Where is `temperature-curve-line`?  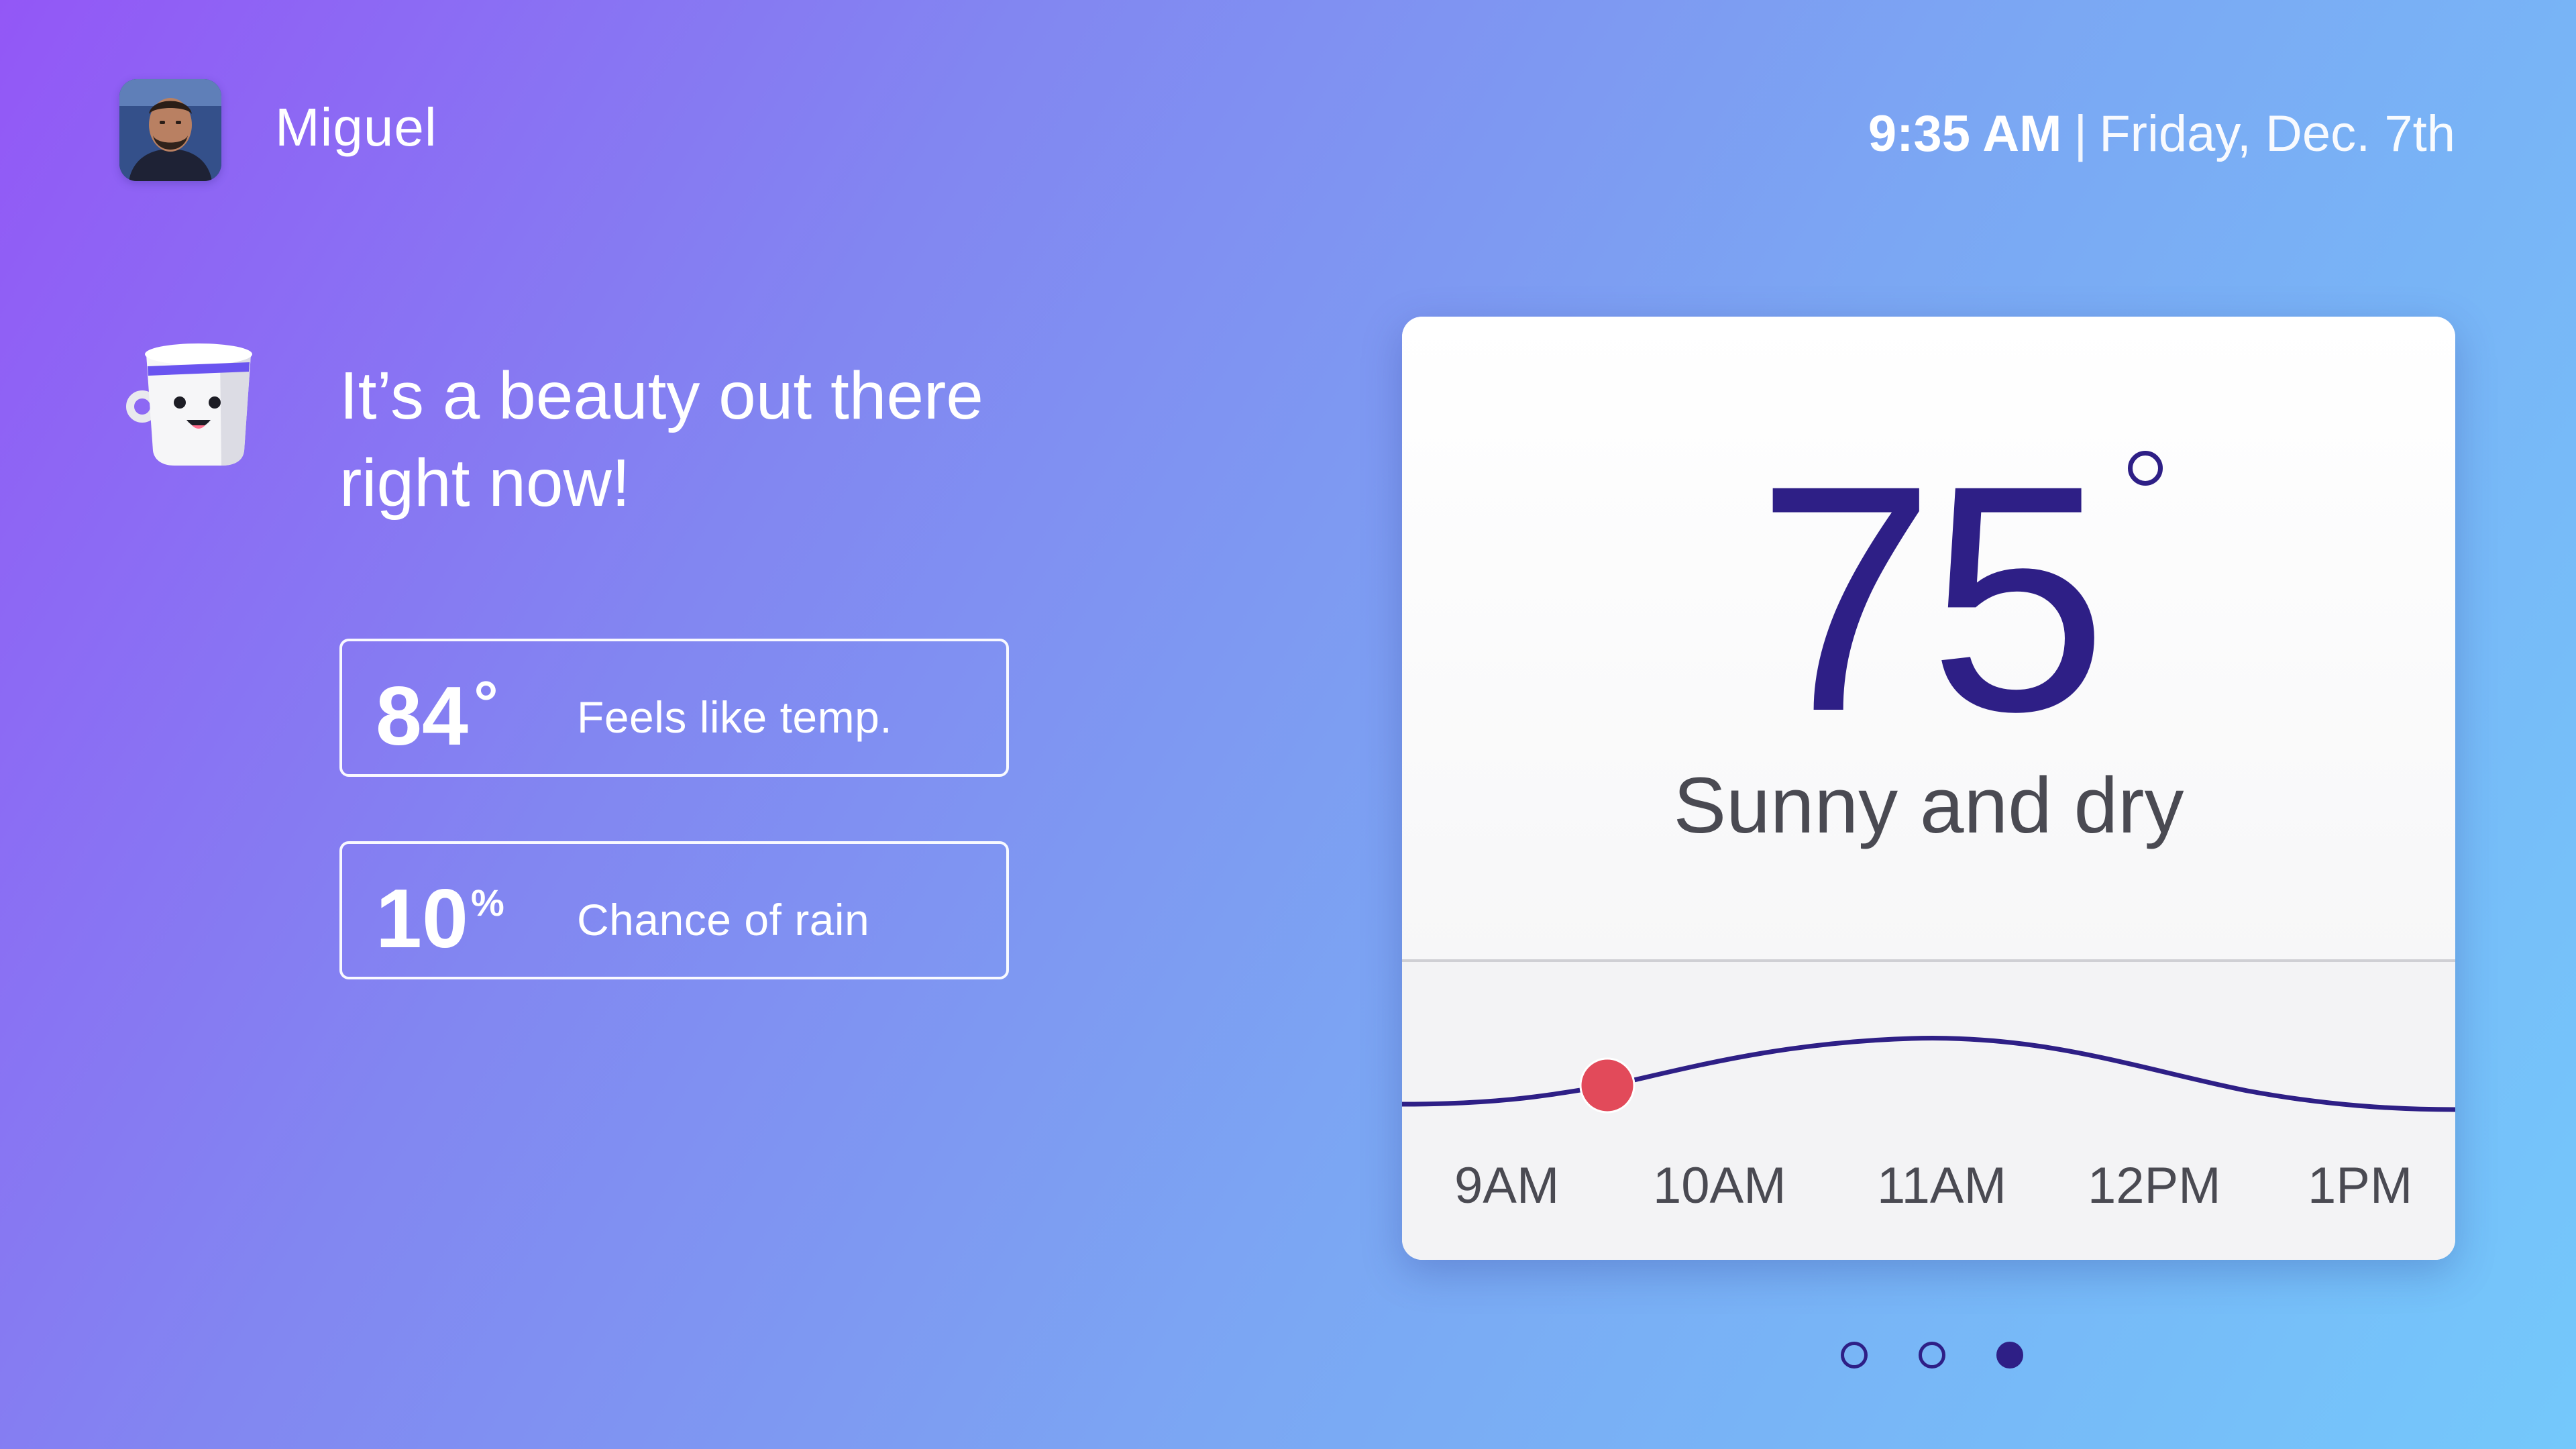 temperature-curve-line is located at coordinates (1928, 1074).